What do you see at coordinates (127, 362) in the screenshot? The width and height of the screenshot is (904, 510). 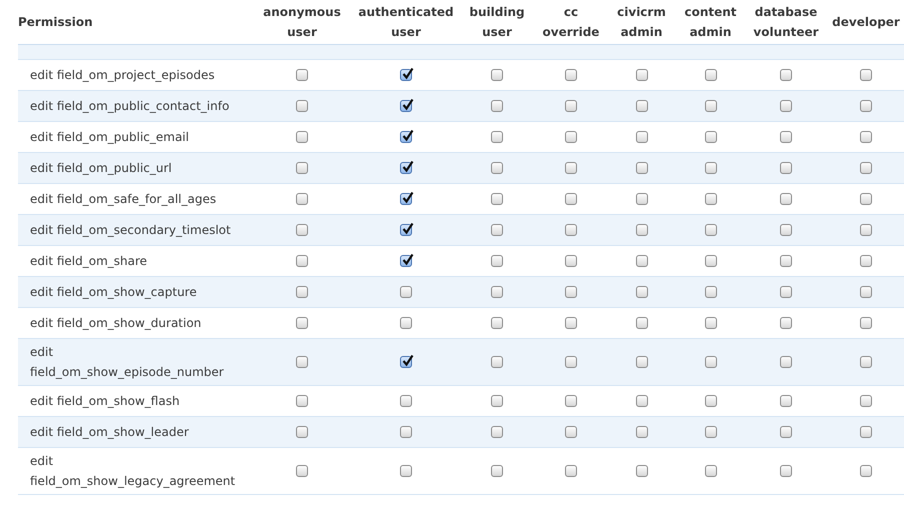 I see `permission-label: edit field_om_show_episode_number` at bounding box center [127, 362].